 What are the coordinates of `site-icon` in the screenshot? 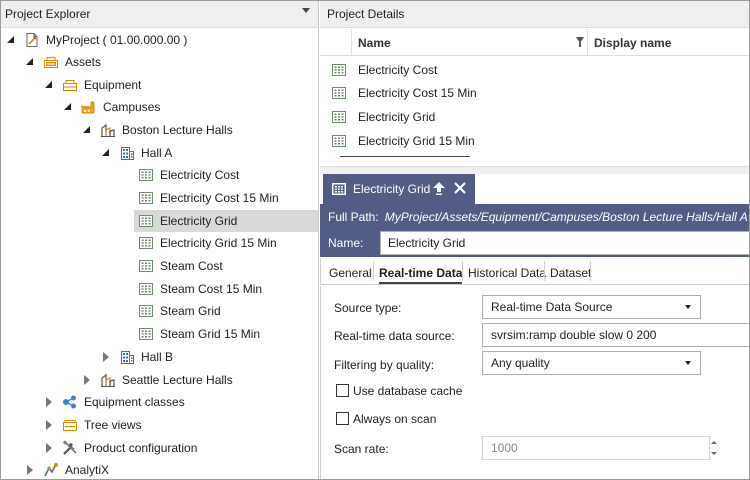 It's located at (108, 380).